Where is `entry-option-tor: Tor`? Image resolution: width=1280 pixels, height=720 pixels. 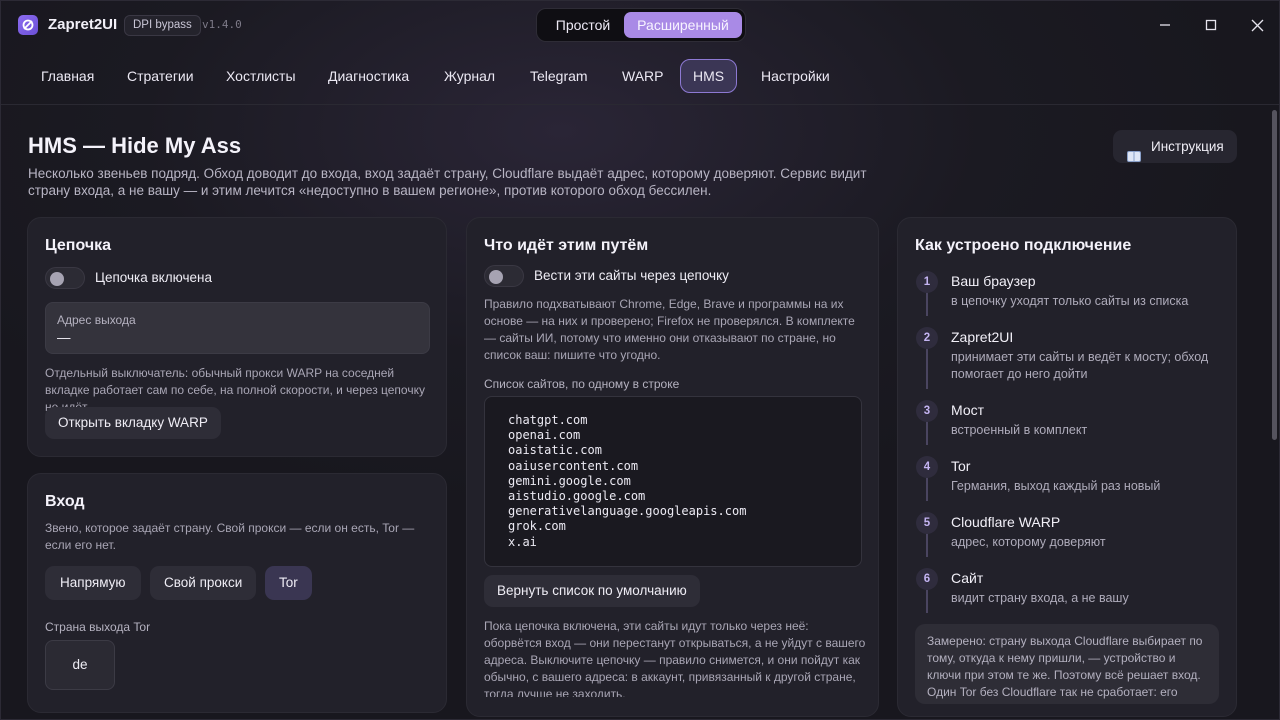 entry-option-tor: Tor is located at coordinates (288, 583).